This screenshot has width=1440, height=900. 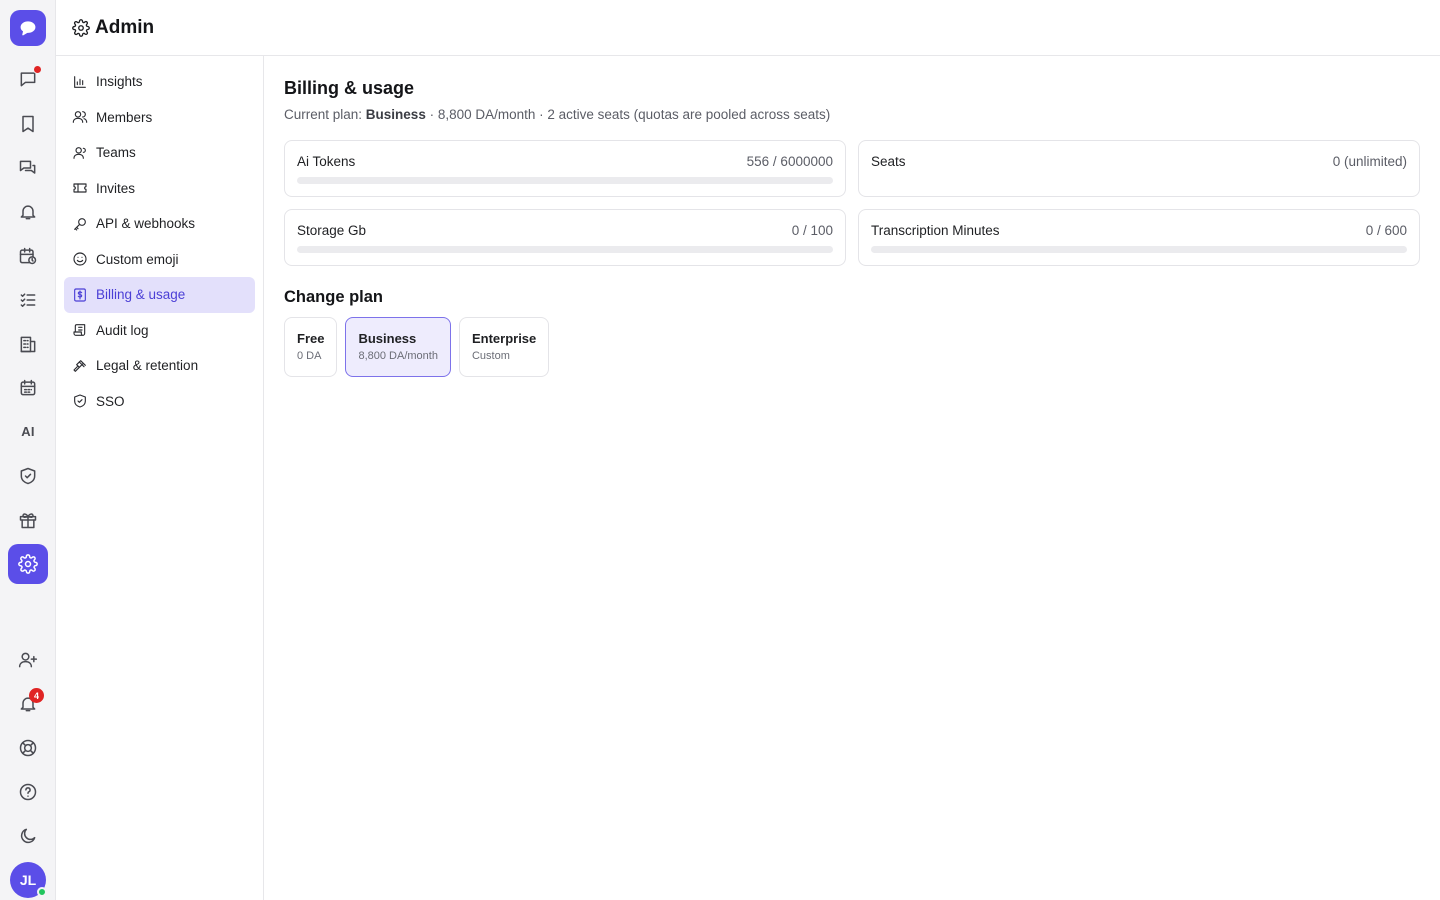 I want to click on unread-dot, so click(x=37, y=69).